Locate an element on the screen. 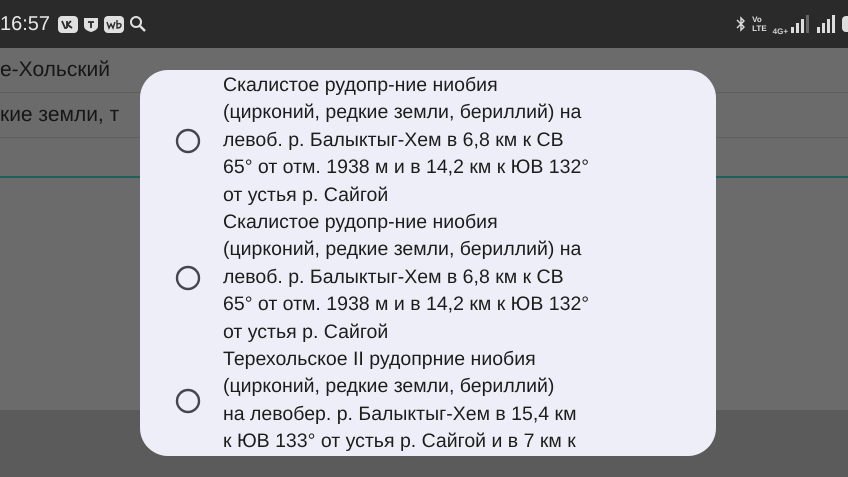 Image resolution: width=848 pixels, height=477 pixels. shield-icon is located at coordinates (91, 24).